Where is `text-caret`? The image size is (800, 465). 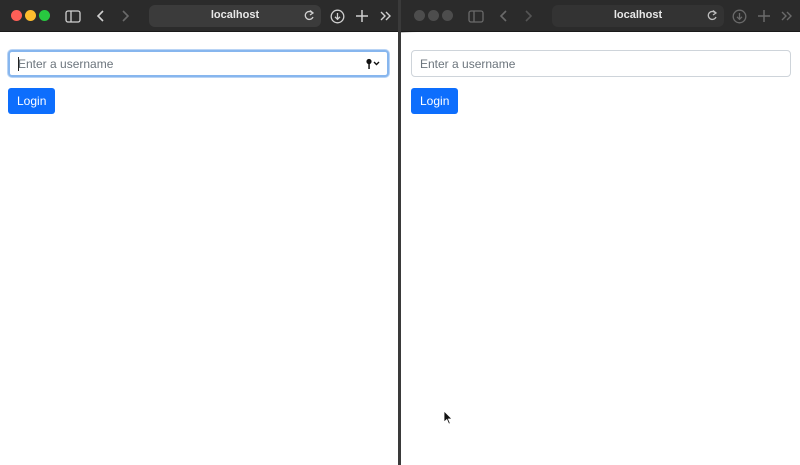 text-caret is located at coordinates (18, 64).